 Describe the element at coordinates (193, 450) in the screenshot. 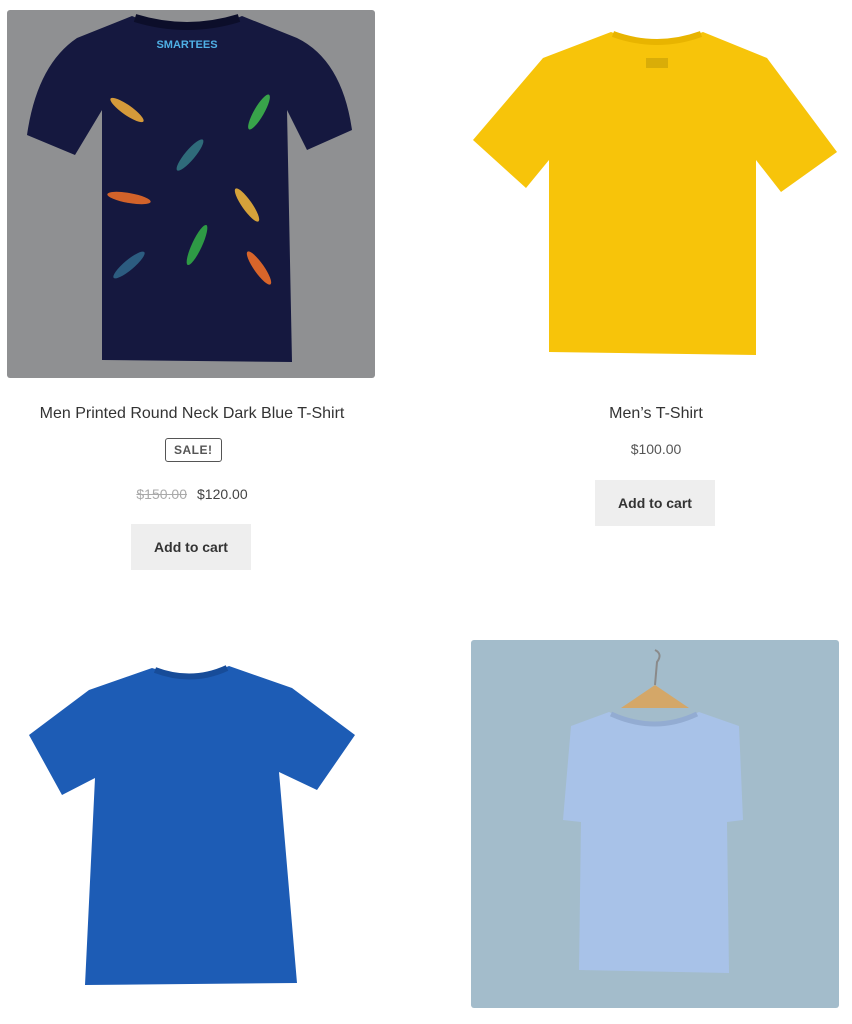

I see `sale-badge: SALE!` at that location.